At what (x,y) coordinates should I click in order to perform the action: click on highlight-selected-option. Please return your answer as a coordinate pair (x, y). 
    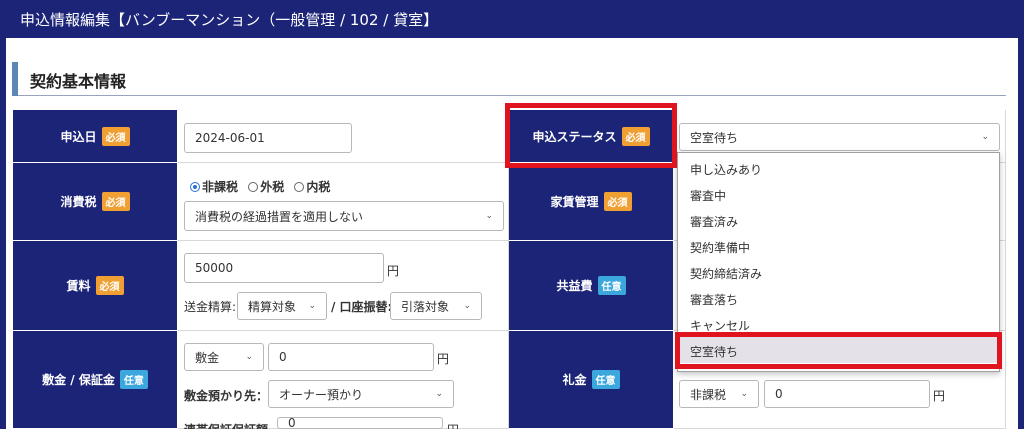
    Looking at the image, I should click on (838, 350).